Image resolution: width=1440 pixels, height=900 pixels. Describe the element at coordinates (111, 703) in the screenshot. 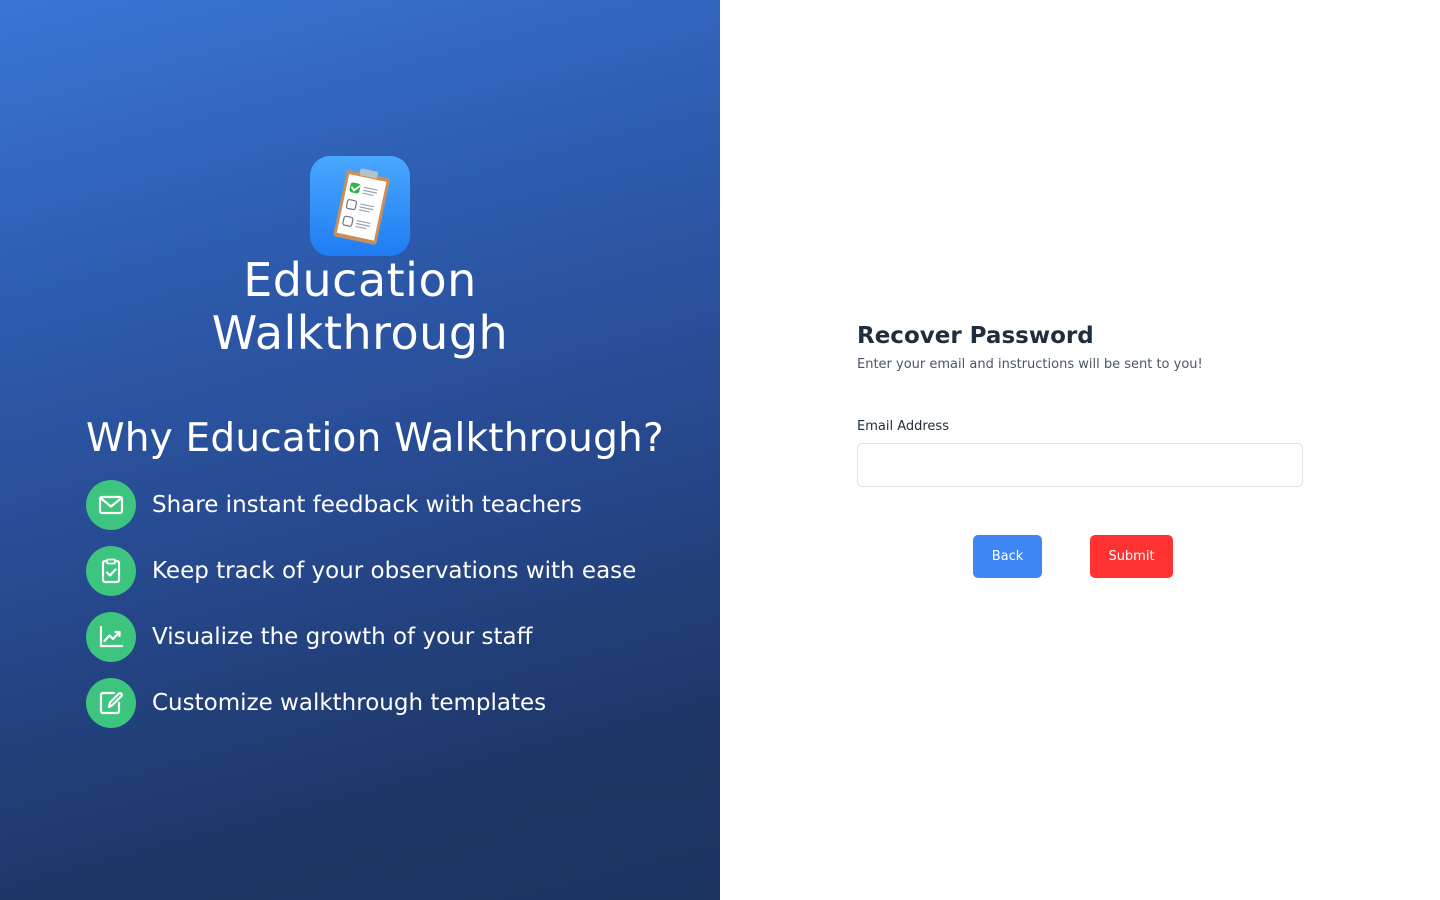

I see `edit-document-icon` at that location.